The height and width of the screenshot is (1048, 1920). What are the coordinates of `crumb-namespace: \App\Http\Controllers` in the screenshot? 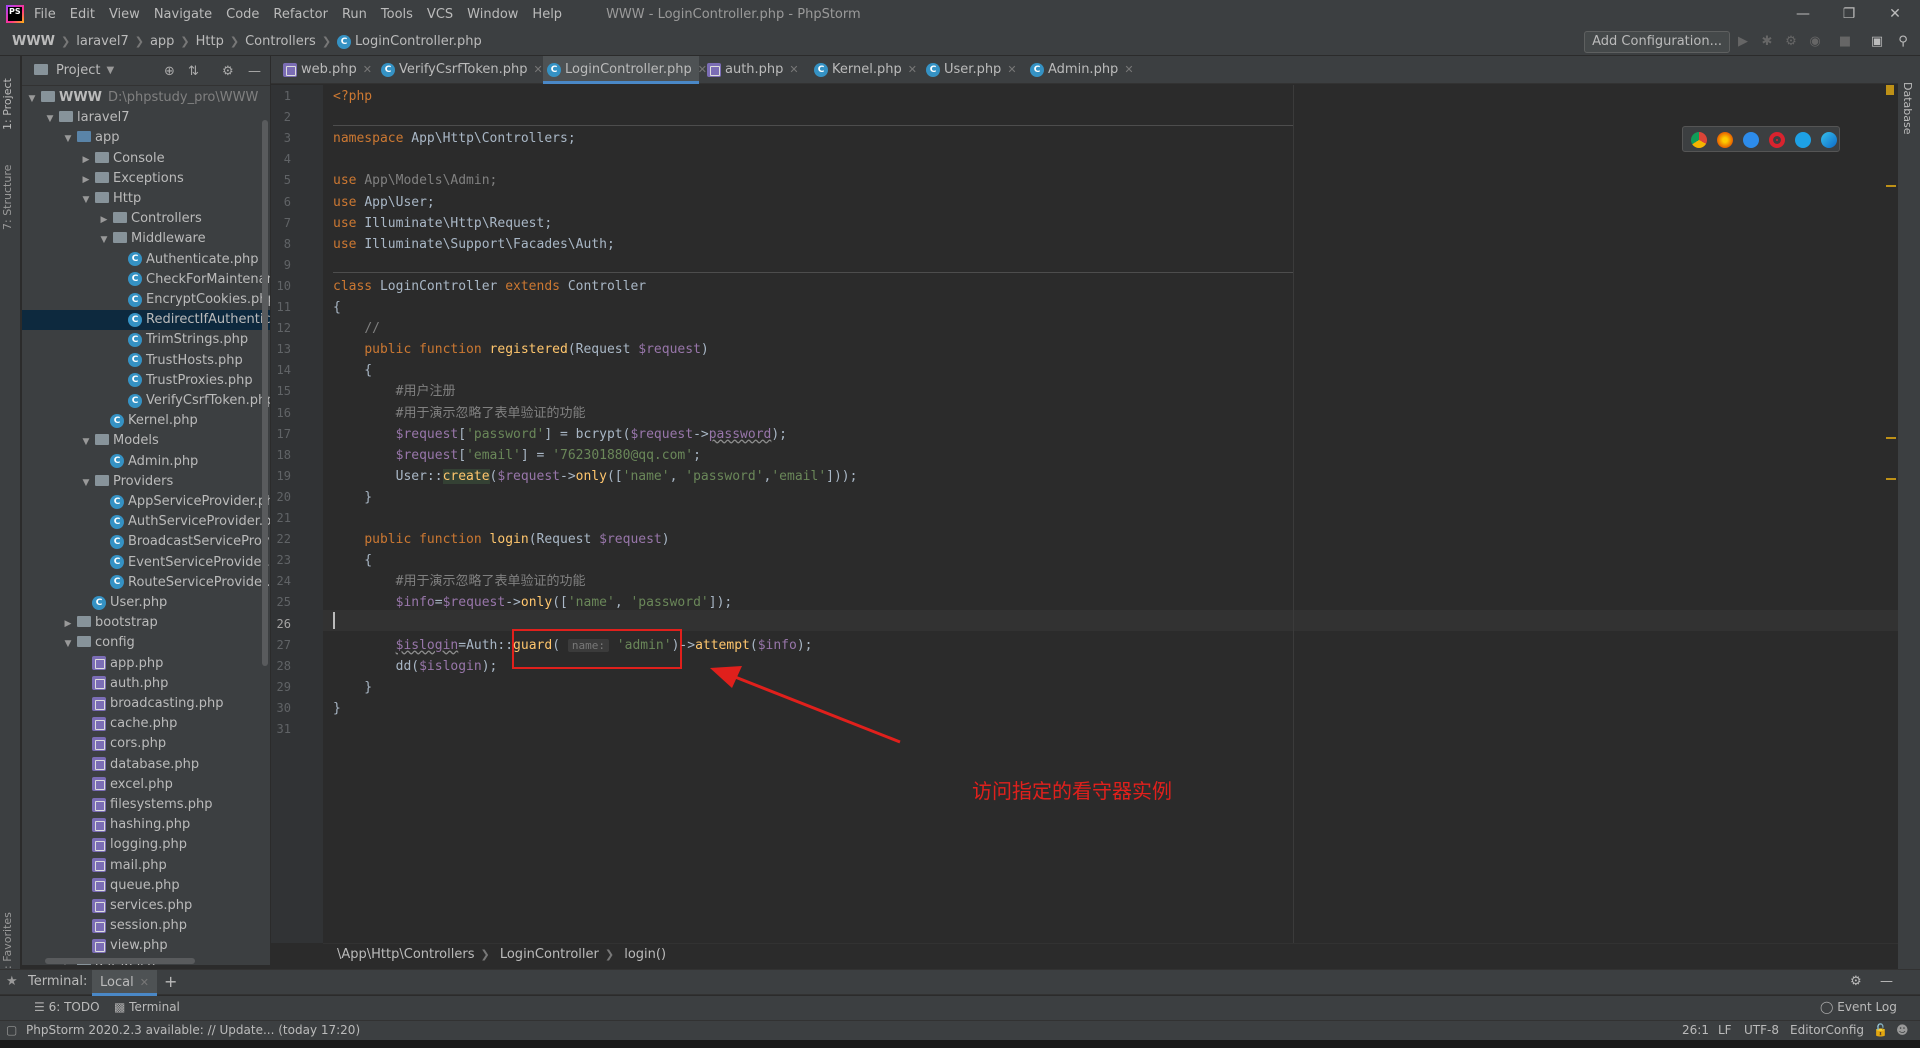 It's located at (405, 954).